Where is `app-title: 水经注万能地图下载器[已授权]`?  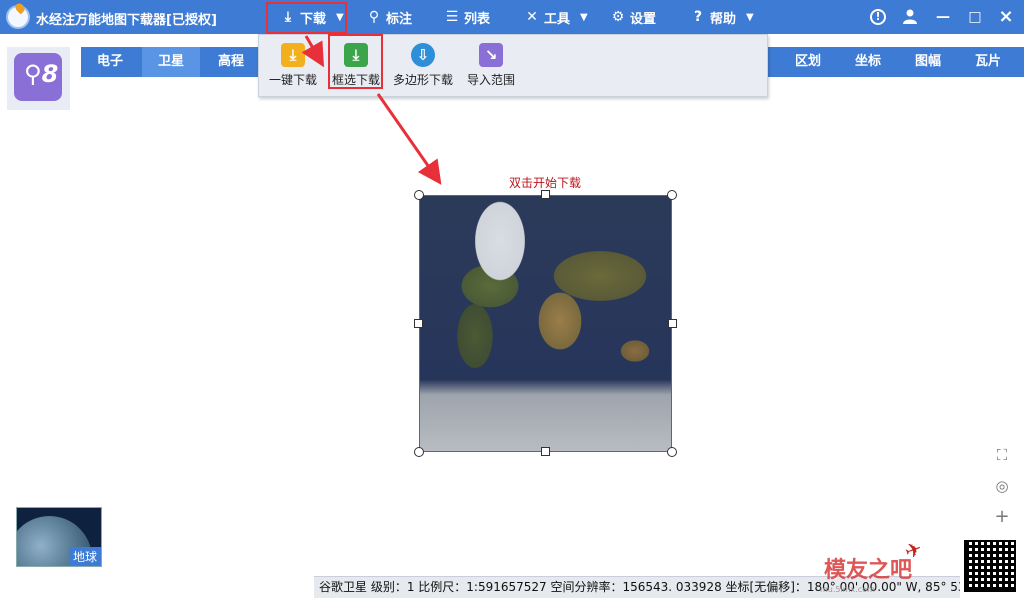
app-title: 水经注万能地图下载器[已授权] is located at coordinates (126, 20).